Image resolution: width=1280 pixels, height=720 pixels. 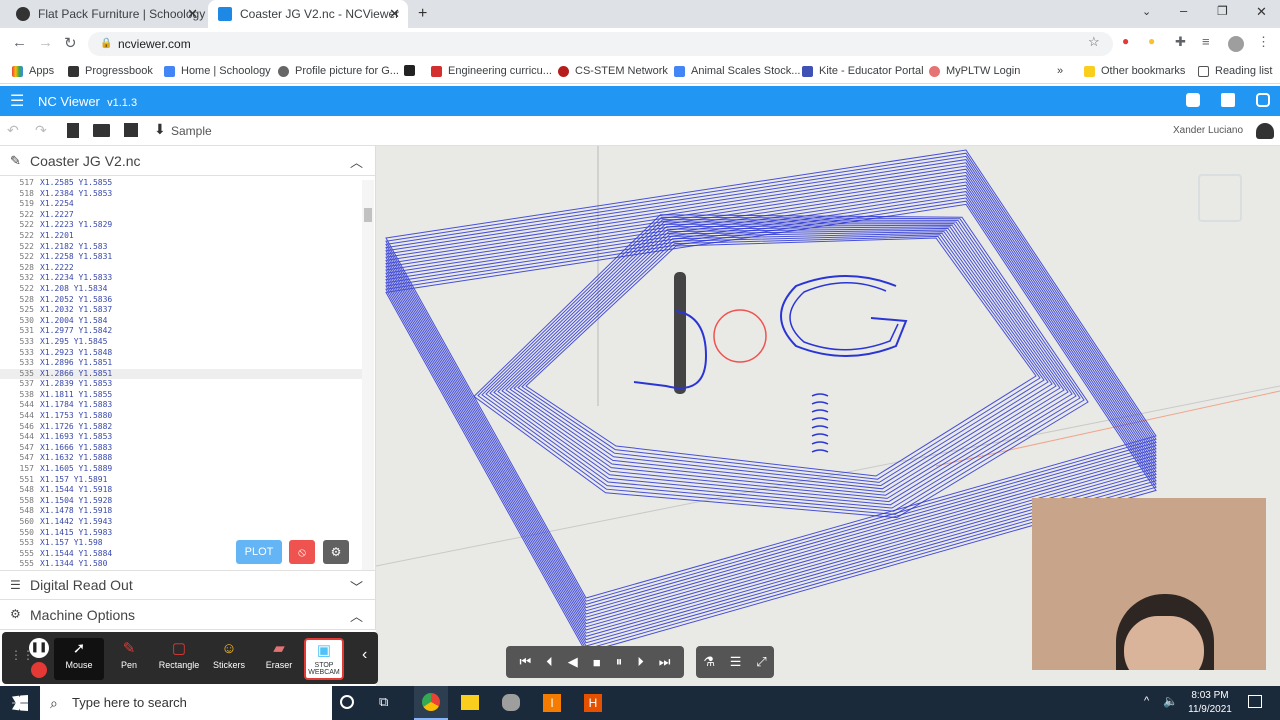 I want to click on step-back-icon: ⏴, so click(x=549, y=662).